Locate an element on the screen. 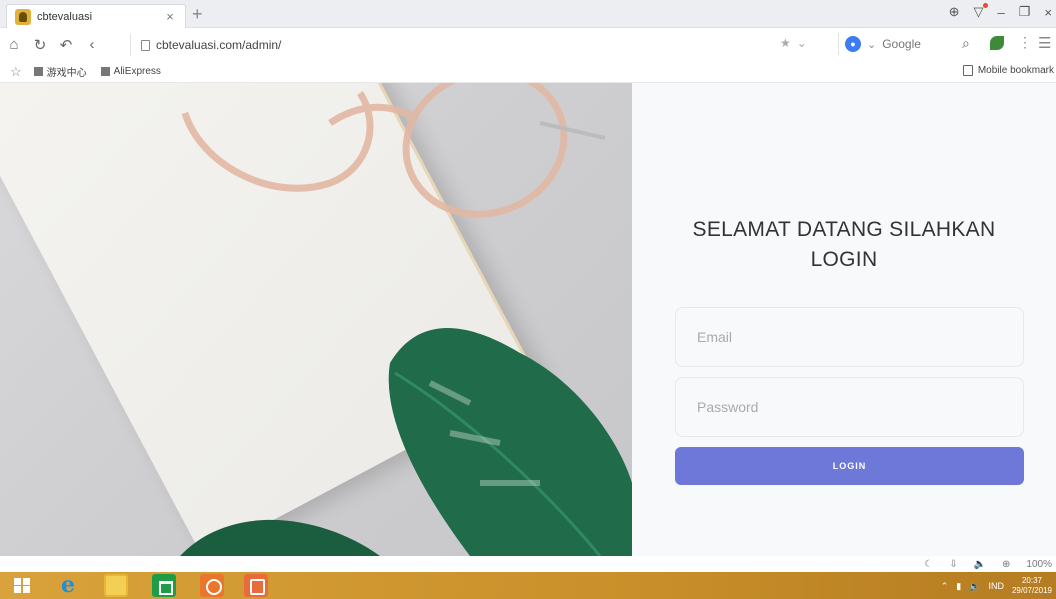  bookmark-item: 游戏中心 is located at coordinates (60, 71).